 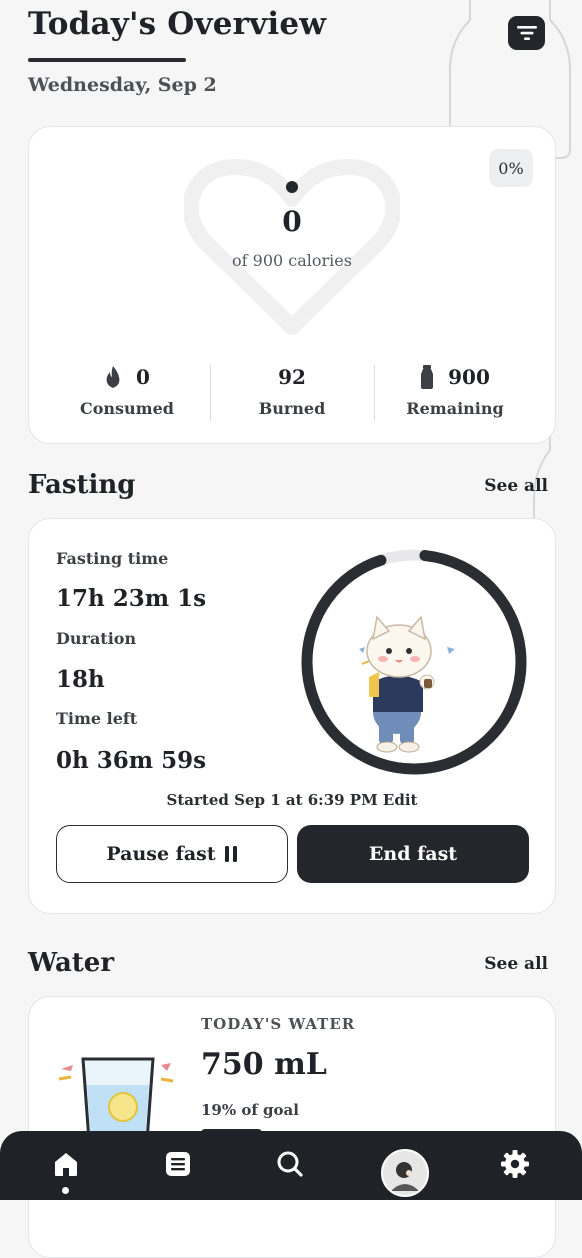 What do you see at coordinates (278, 1024) in the screenshot?
I see `todays-water-label: TODAY'S WATER` at bounding box center [278, 1024].